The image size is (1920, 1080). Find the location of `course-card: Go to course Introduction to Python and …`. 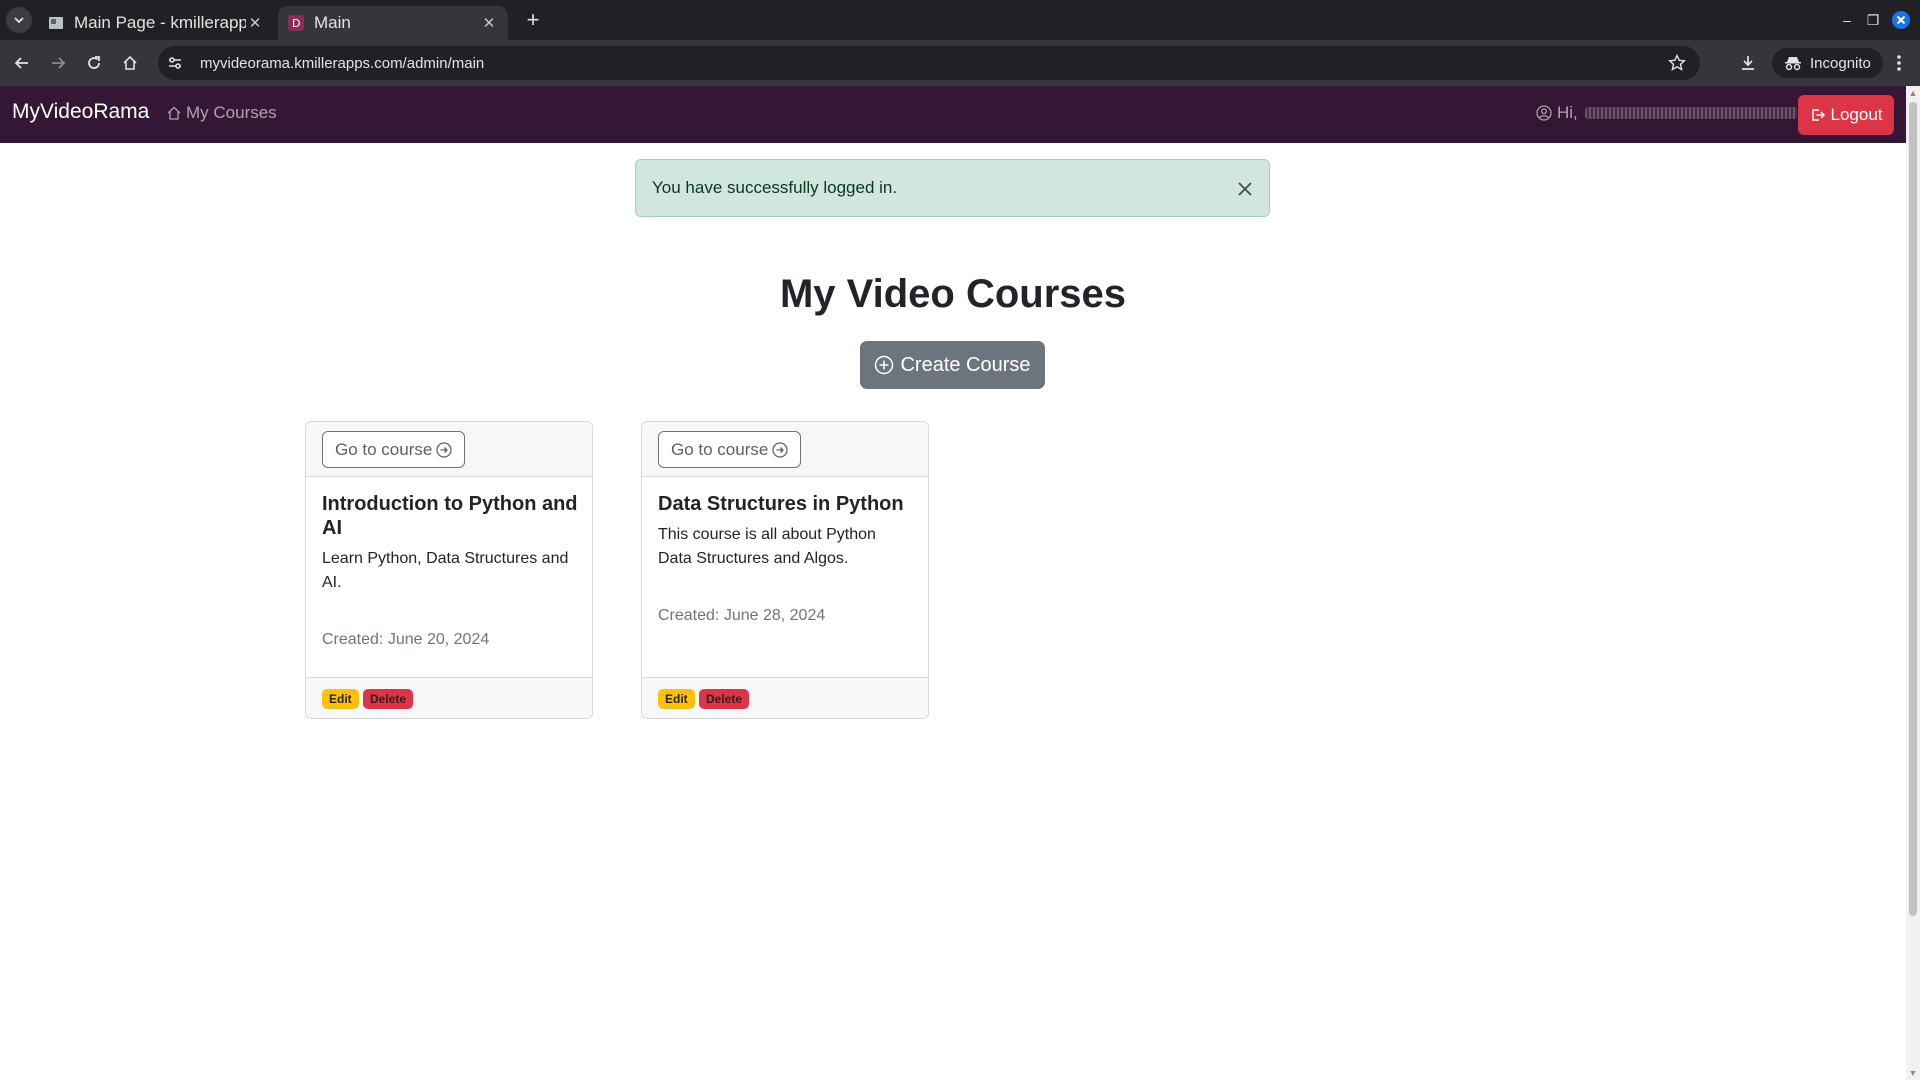

course-card: Go to course Introduction to Python and … is located at coordinates (449, 570).